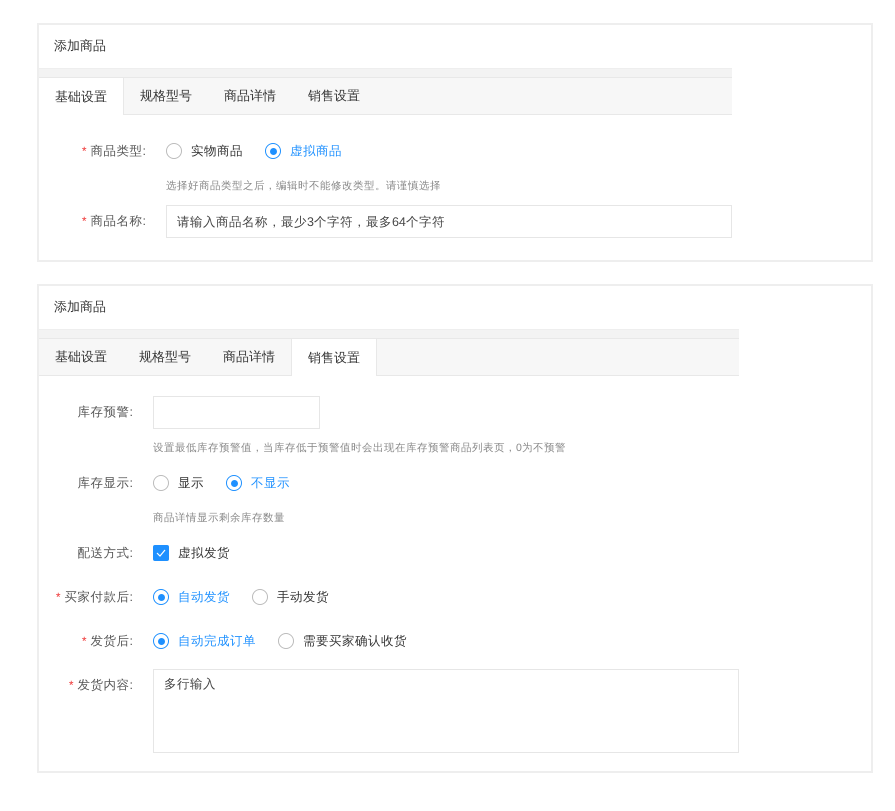  What do you see at coordinates (105, 483) in the screenshot?
I see `field-label: 库存显示:` at bounding box center [105, 483].